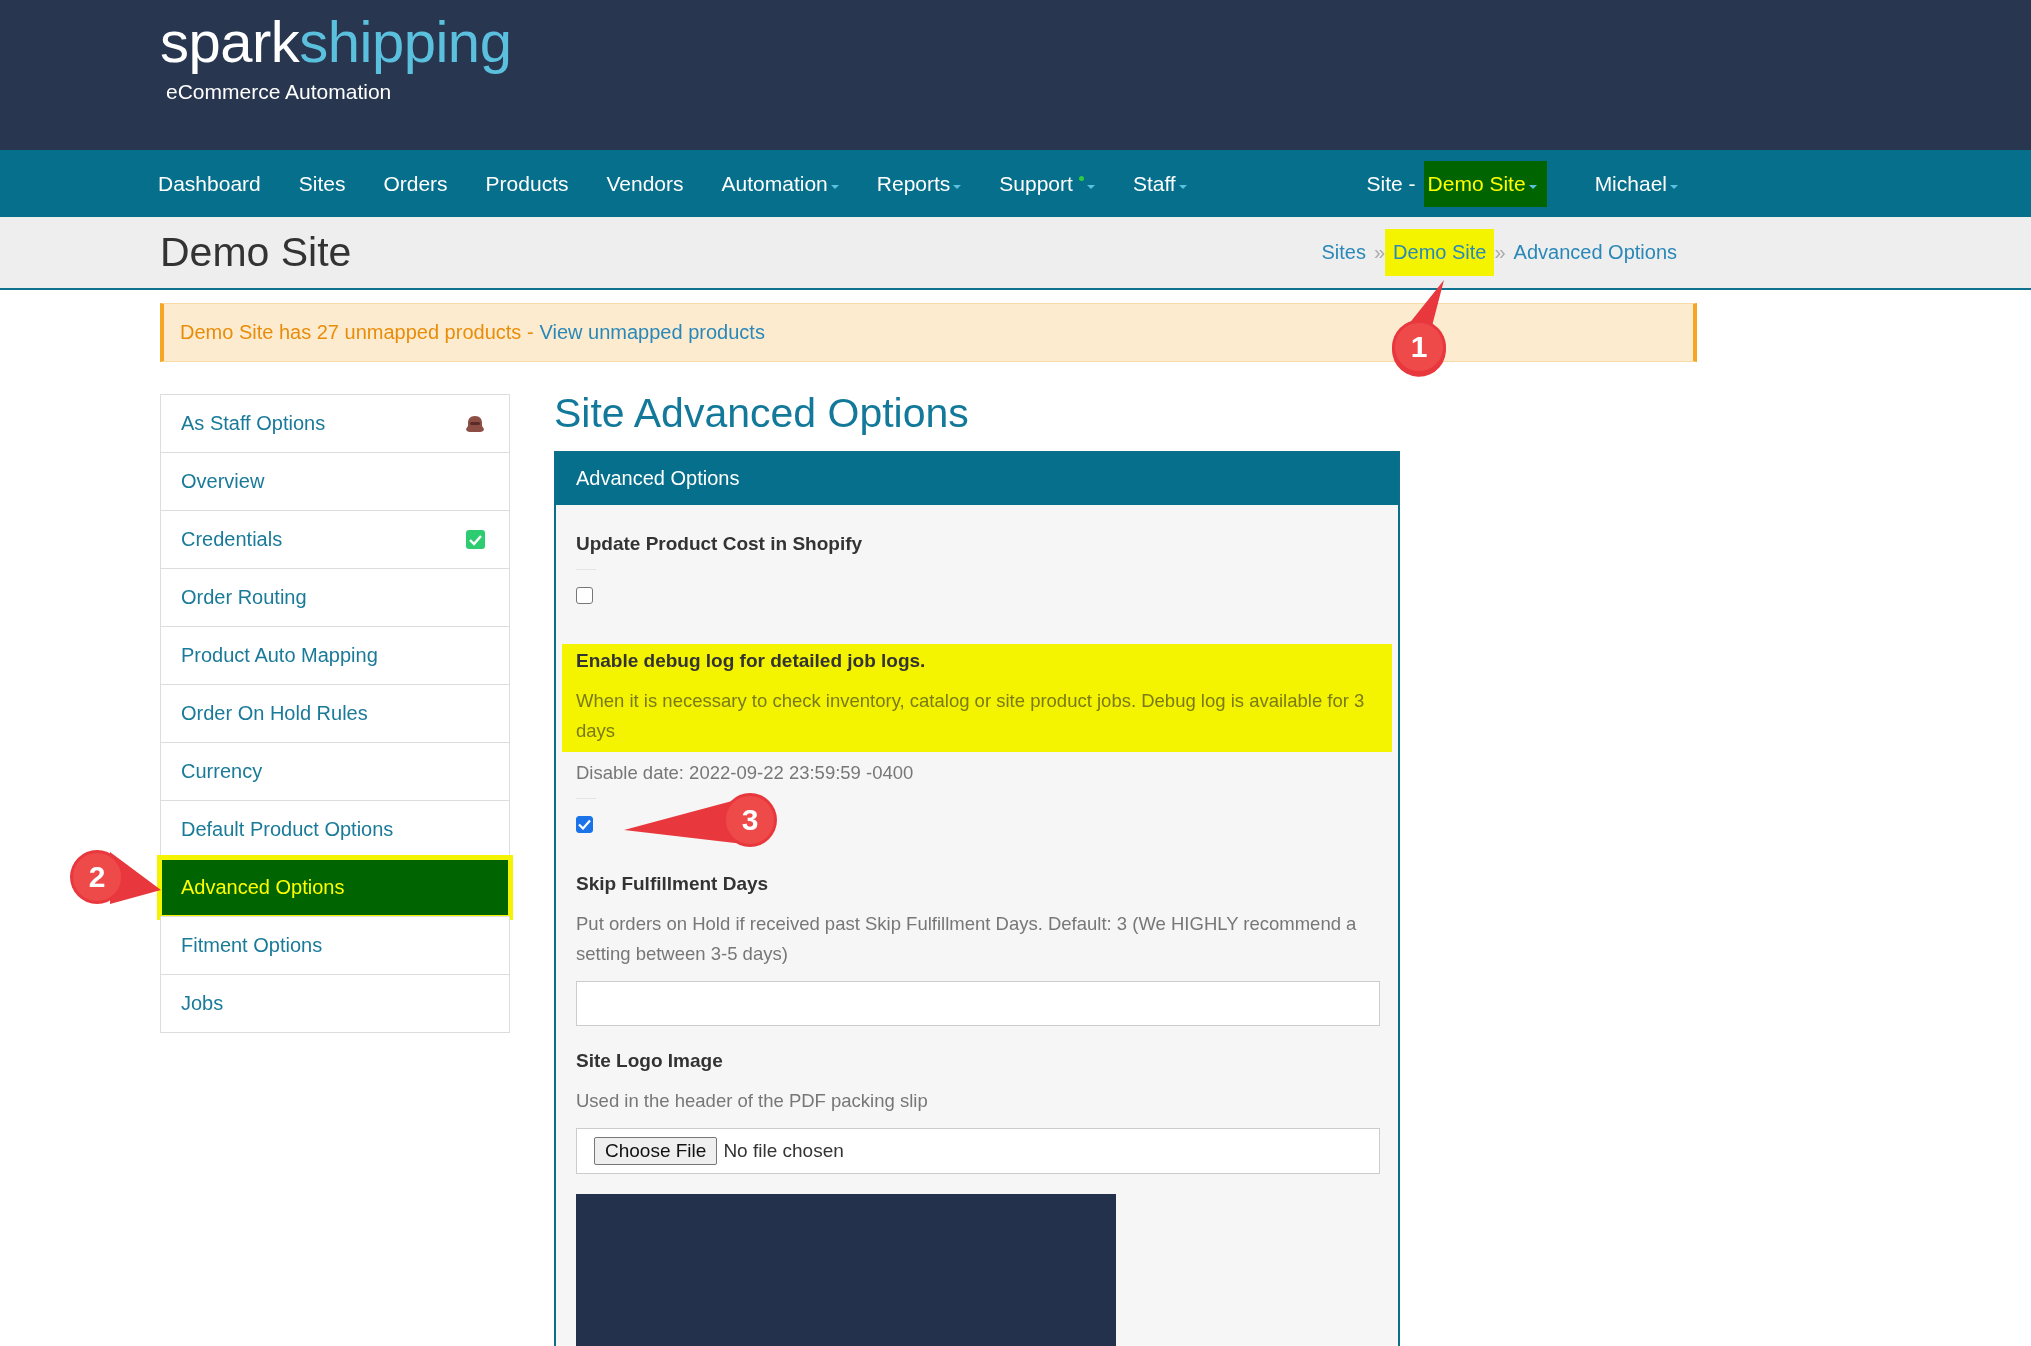 This screenshot has height=1346, width=2031. I want to click on field-label: Site Logo Image, so click(649, 1061).